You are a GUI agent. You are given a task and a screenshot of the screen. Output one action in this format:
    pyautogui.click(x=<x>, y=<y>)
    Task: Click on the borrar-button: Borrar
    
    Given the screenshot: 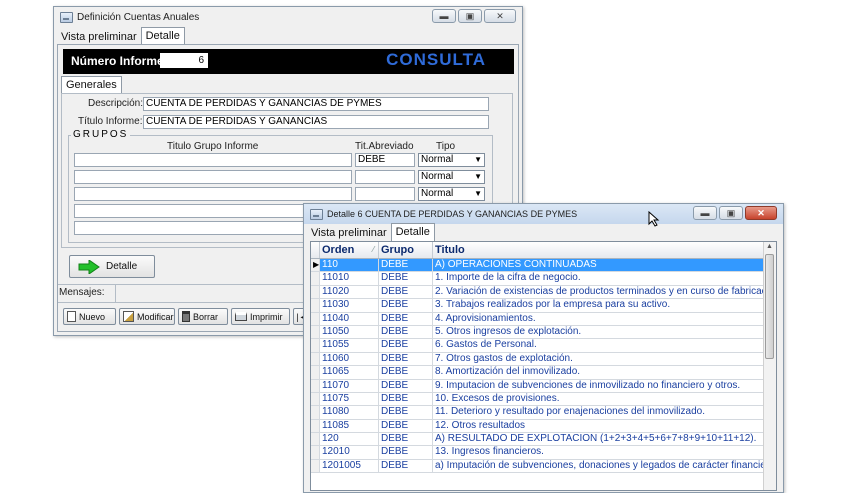 What is the action you would take?
    pyautogui.click(x=203, y=316)
    